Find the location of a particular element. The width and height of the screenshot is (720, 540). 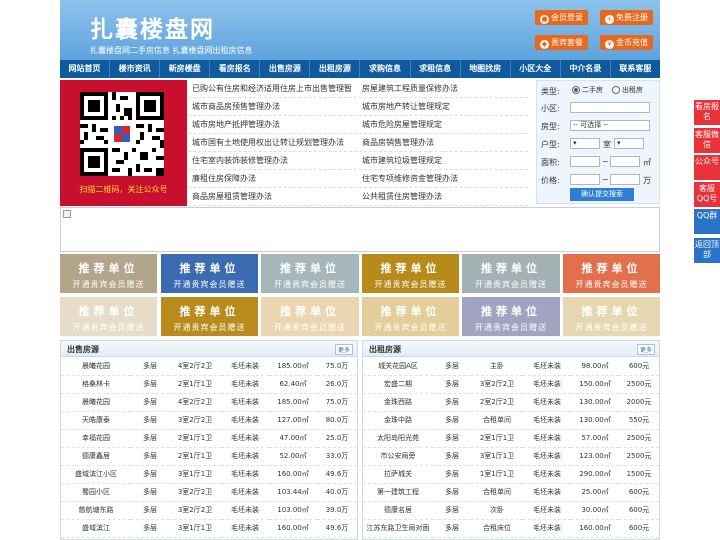

table-row: 城关花园A区 多层 主卧 毛坯未装 98.00㎡ 600元 is located at coordinates (511, 366).